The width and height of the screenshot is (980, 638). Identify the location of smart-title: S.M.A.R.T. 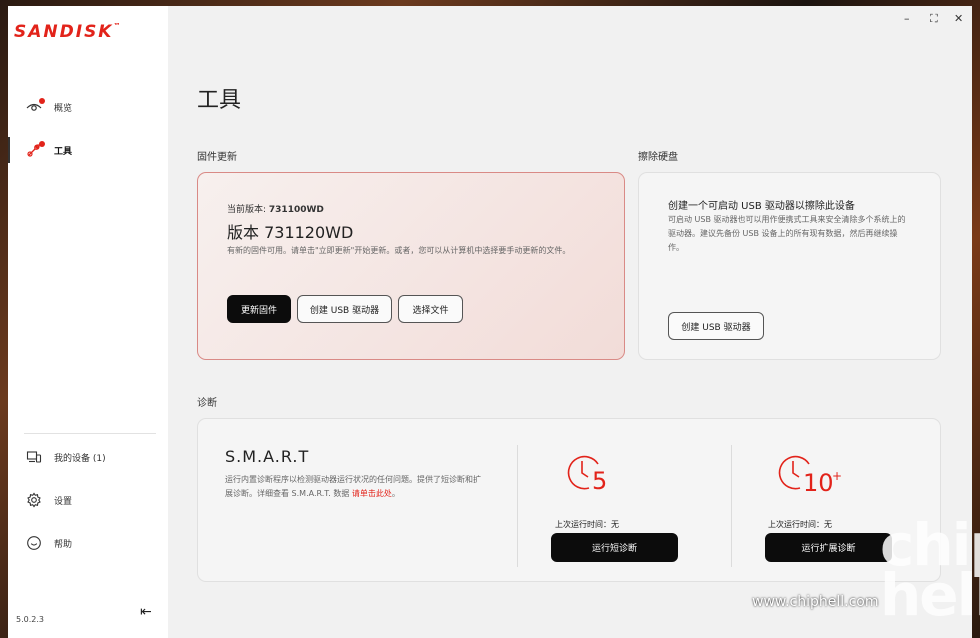
(267, 456).